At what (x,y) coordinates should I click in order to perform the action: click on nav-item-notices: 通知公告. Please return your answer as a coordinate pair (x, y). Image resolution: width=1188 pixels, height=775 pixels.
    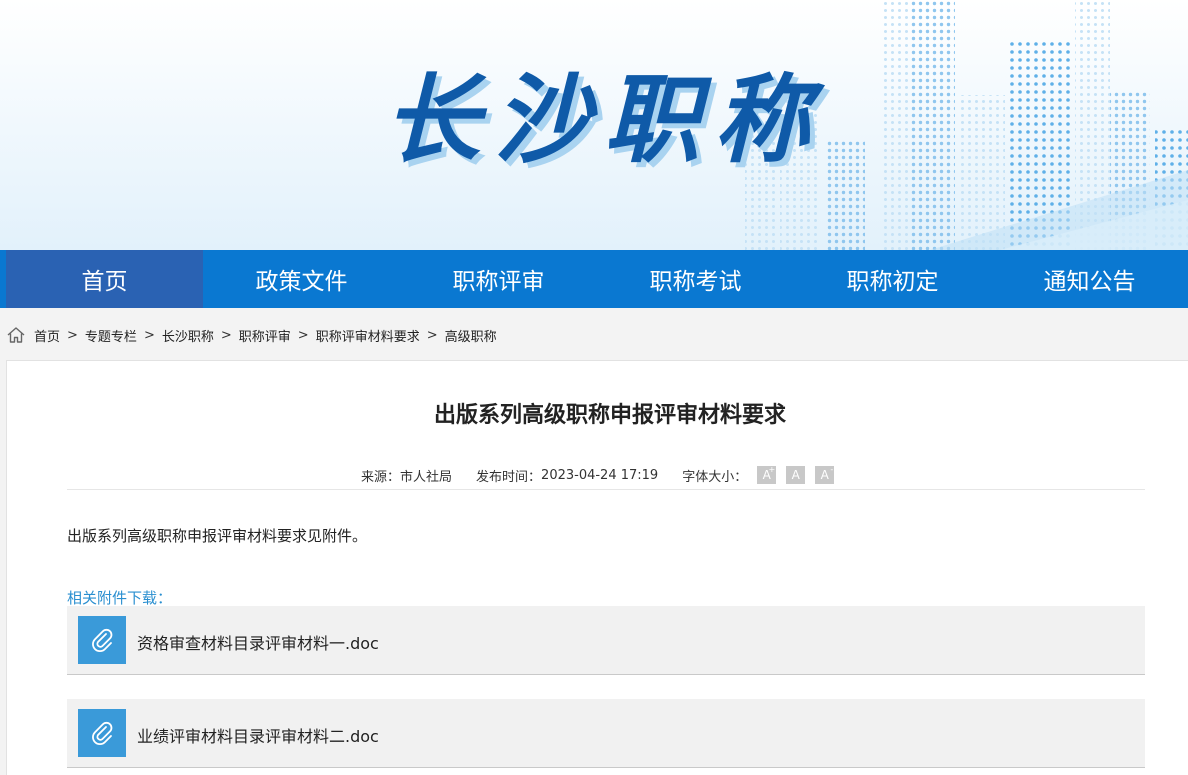
    Looking at the image, I should click on (1089, 279).